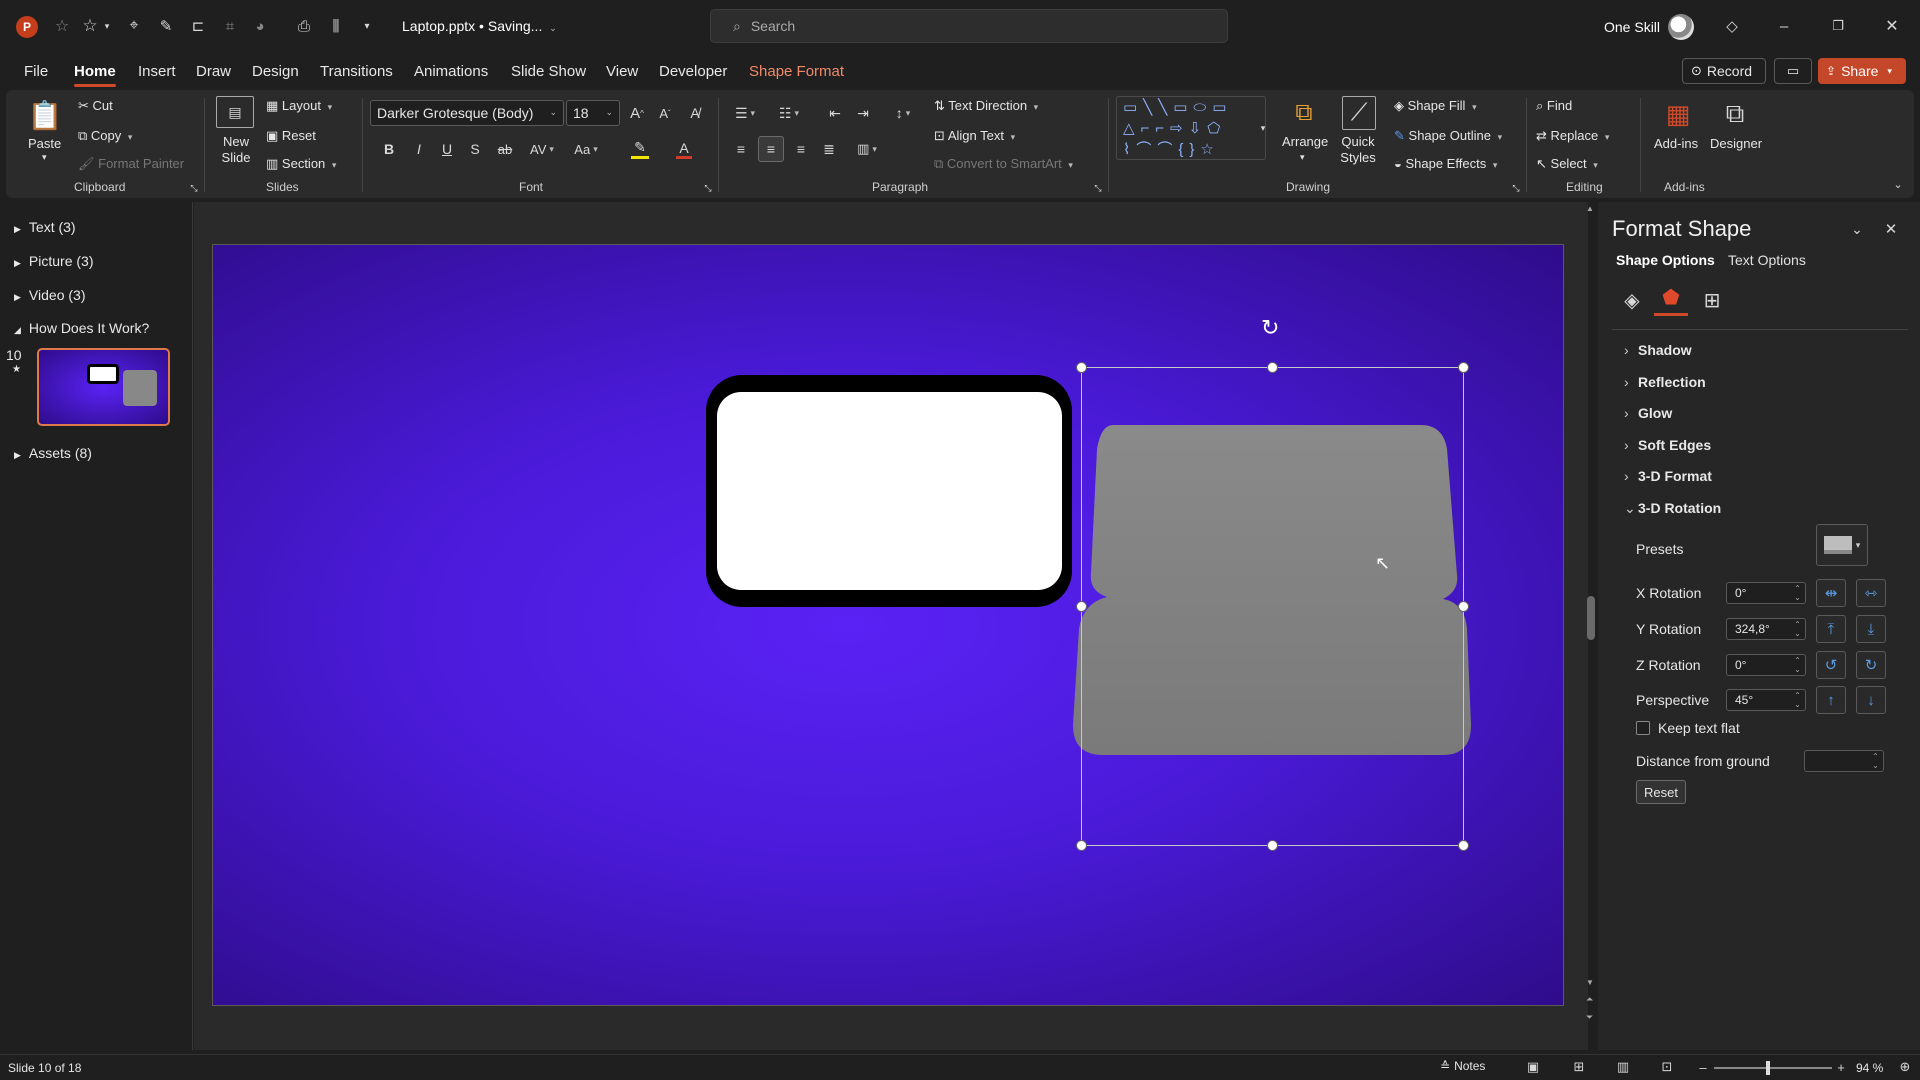  I want to click on shape-effects-button: ◒ Shape Effects ▾, so click(1445, 163).